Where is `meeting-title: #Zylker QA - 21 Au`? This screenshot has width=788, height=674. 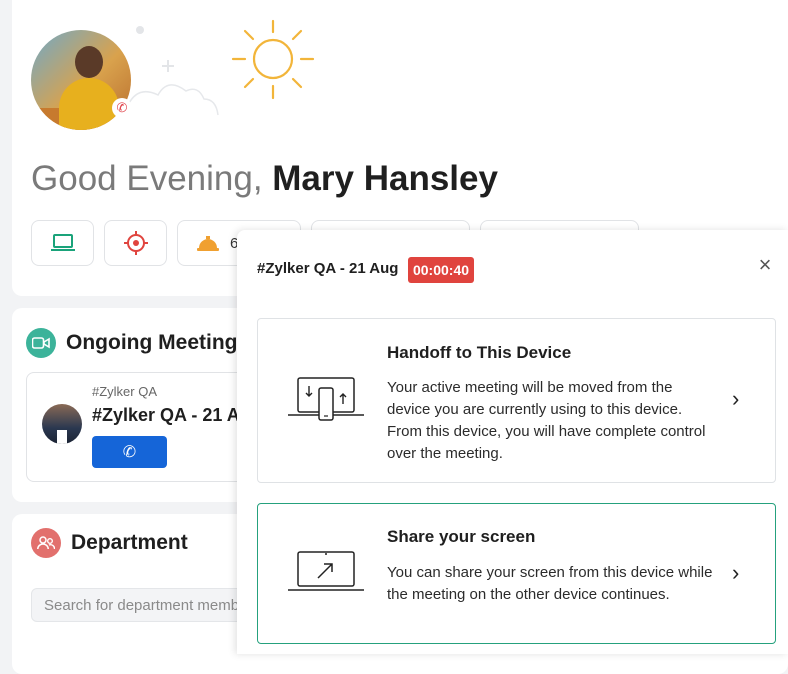 meeting-title: #Zylker QA - 21 Au is located at coordinates (164, 415).